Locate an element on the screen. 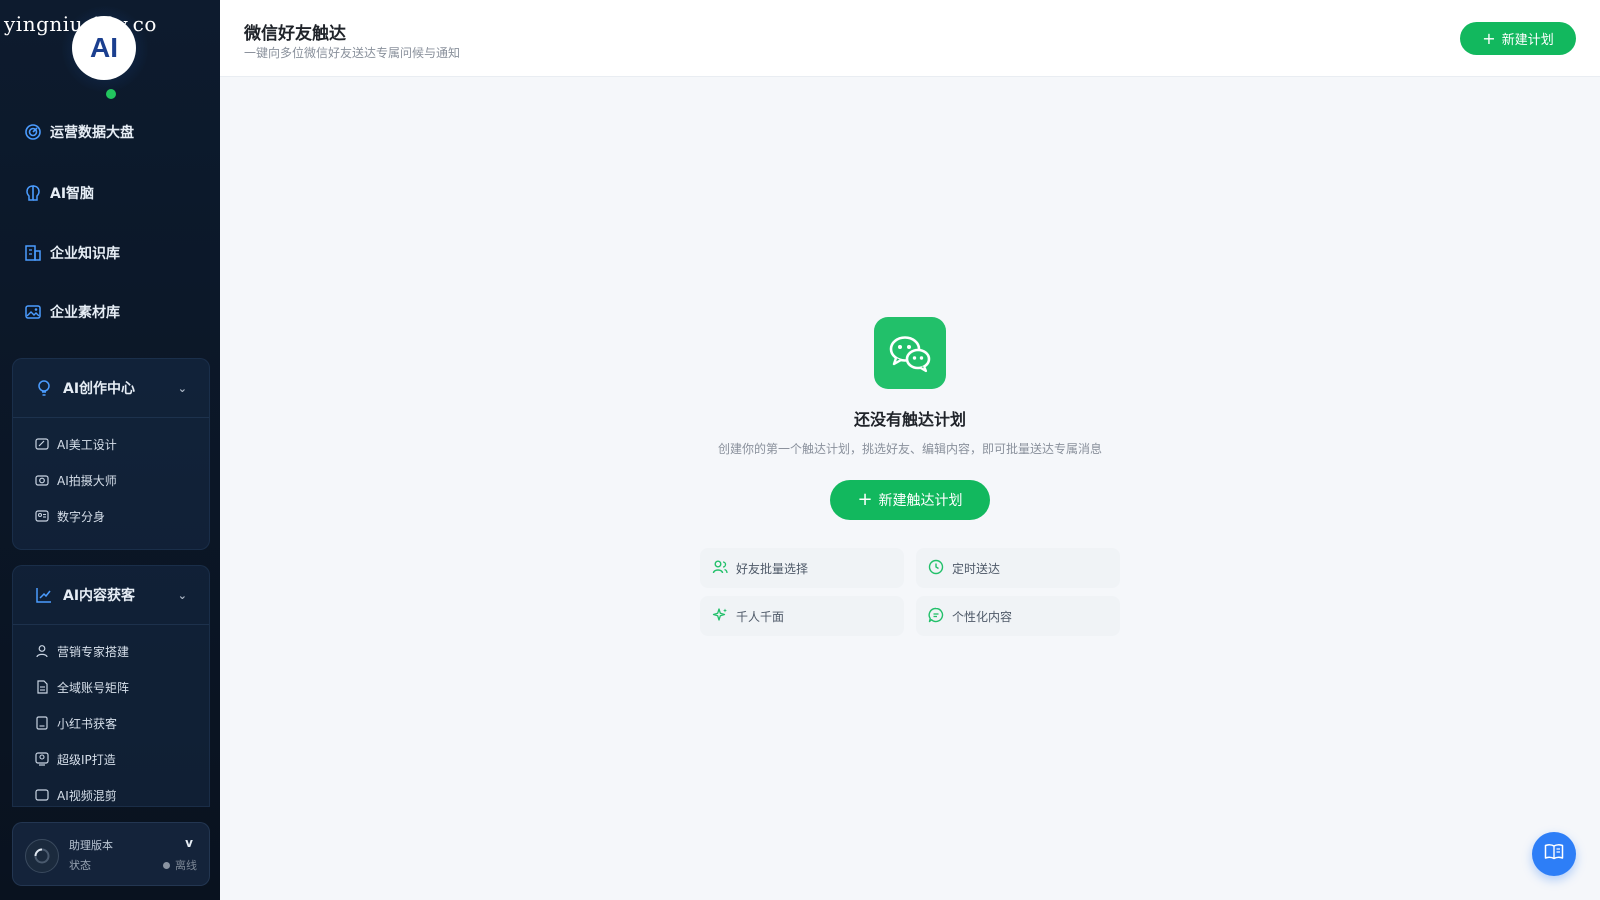 The width and height of the screenshot is (1600, 900). sub-item-account-matrix: 全域账号矩阵 is located at coordinates (111, 687).